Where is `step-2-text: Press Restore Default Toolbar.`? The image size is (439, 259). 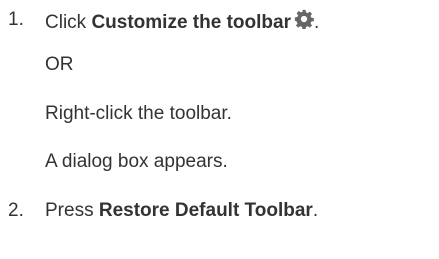
step-2-text: Press Restore Default Toolbar. is located at coordinates (181, 211).